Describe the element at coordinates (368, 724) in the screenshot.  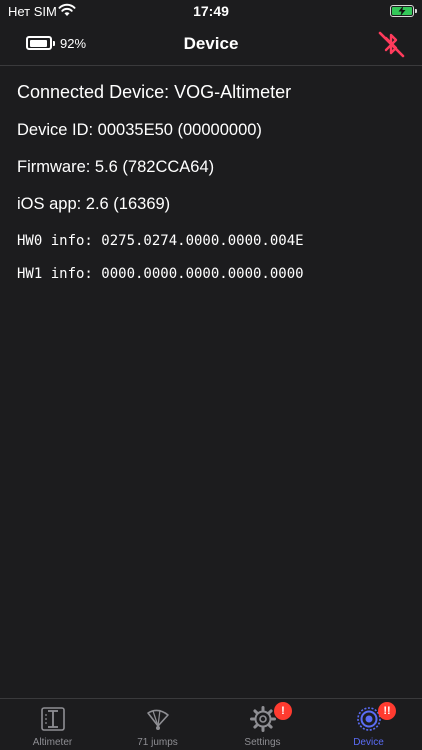
I see `tab-device: !! Device` at that location.